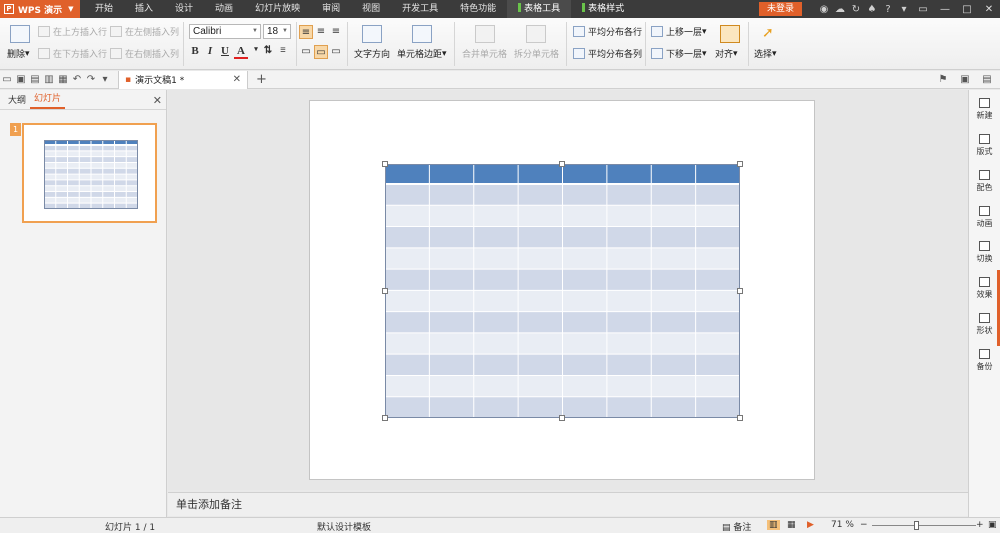 This screenshot has width=1000, height=533. What do you see at coordinates (183, 79) in the screenshot?
I see `document-tab: ▪ 演示文稿1 * ✕` at bounding box center [183, 79].